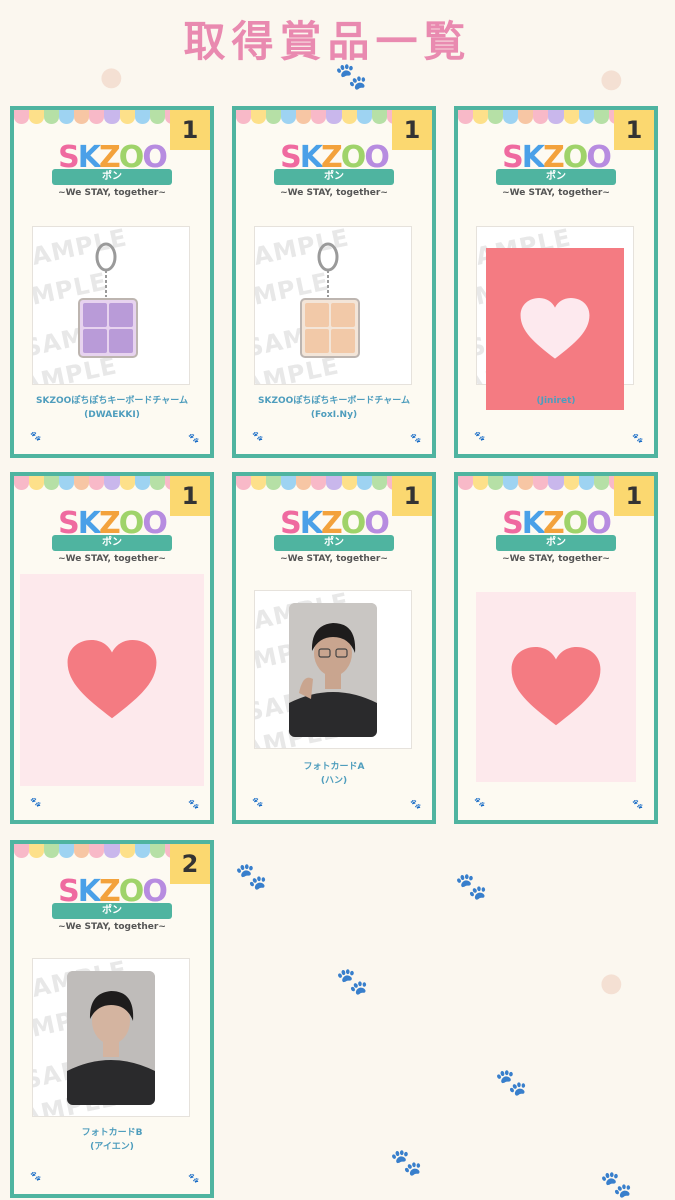  What do you see at coordinates (112, 1140) in the screenshot?
I see `prize-name: フォトカードB (アイエン)` at bounding box center [112, 1140].